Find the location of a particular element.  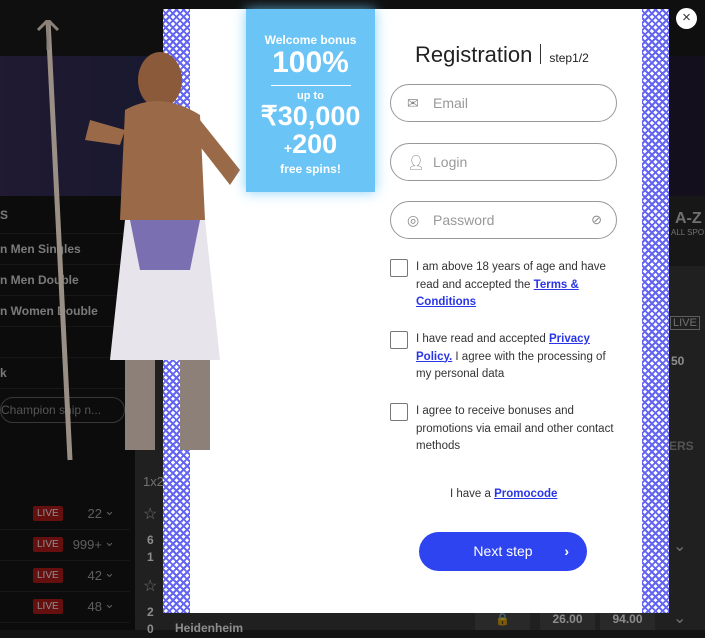

password-field: ◎ ⊘ is located at coordinates (503, 220).